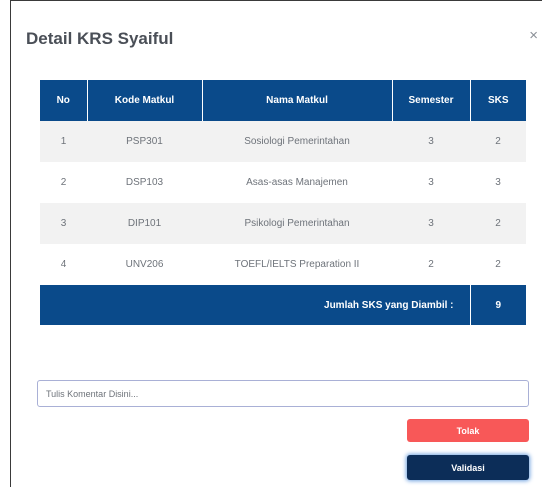 This screenshot has width=542, height=487. I want to click on table-header-row: No Kode Matkul Nama Matkul Semester SKS, so click(283, 100).